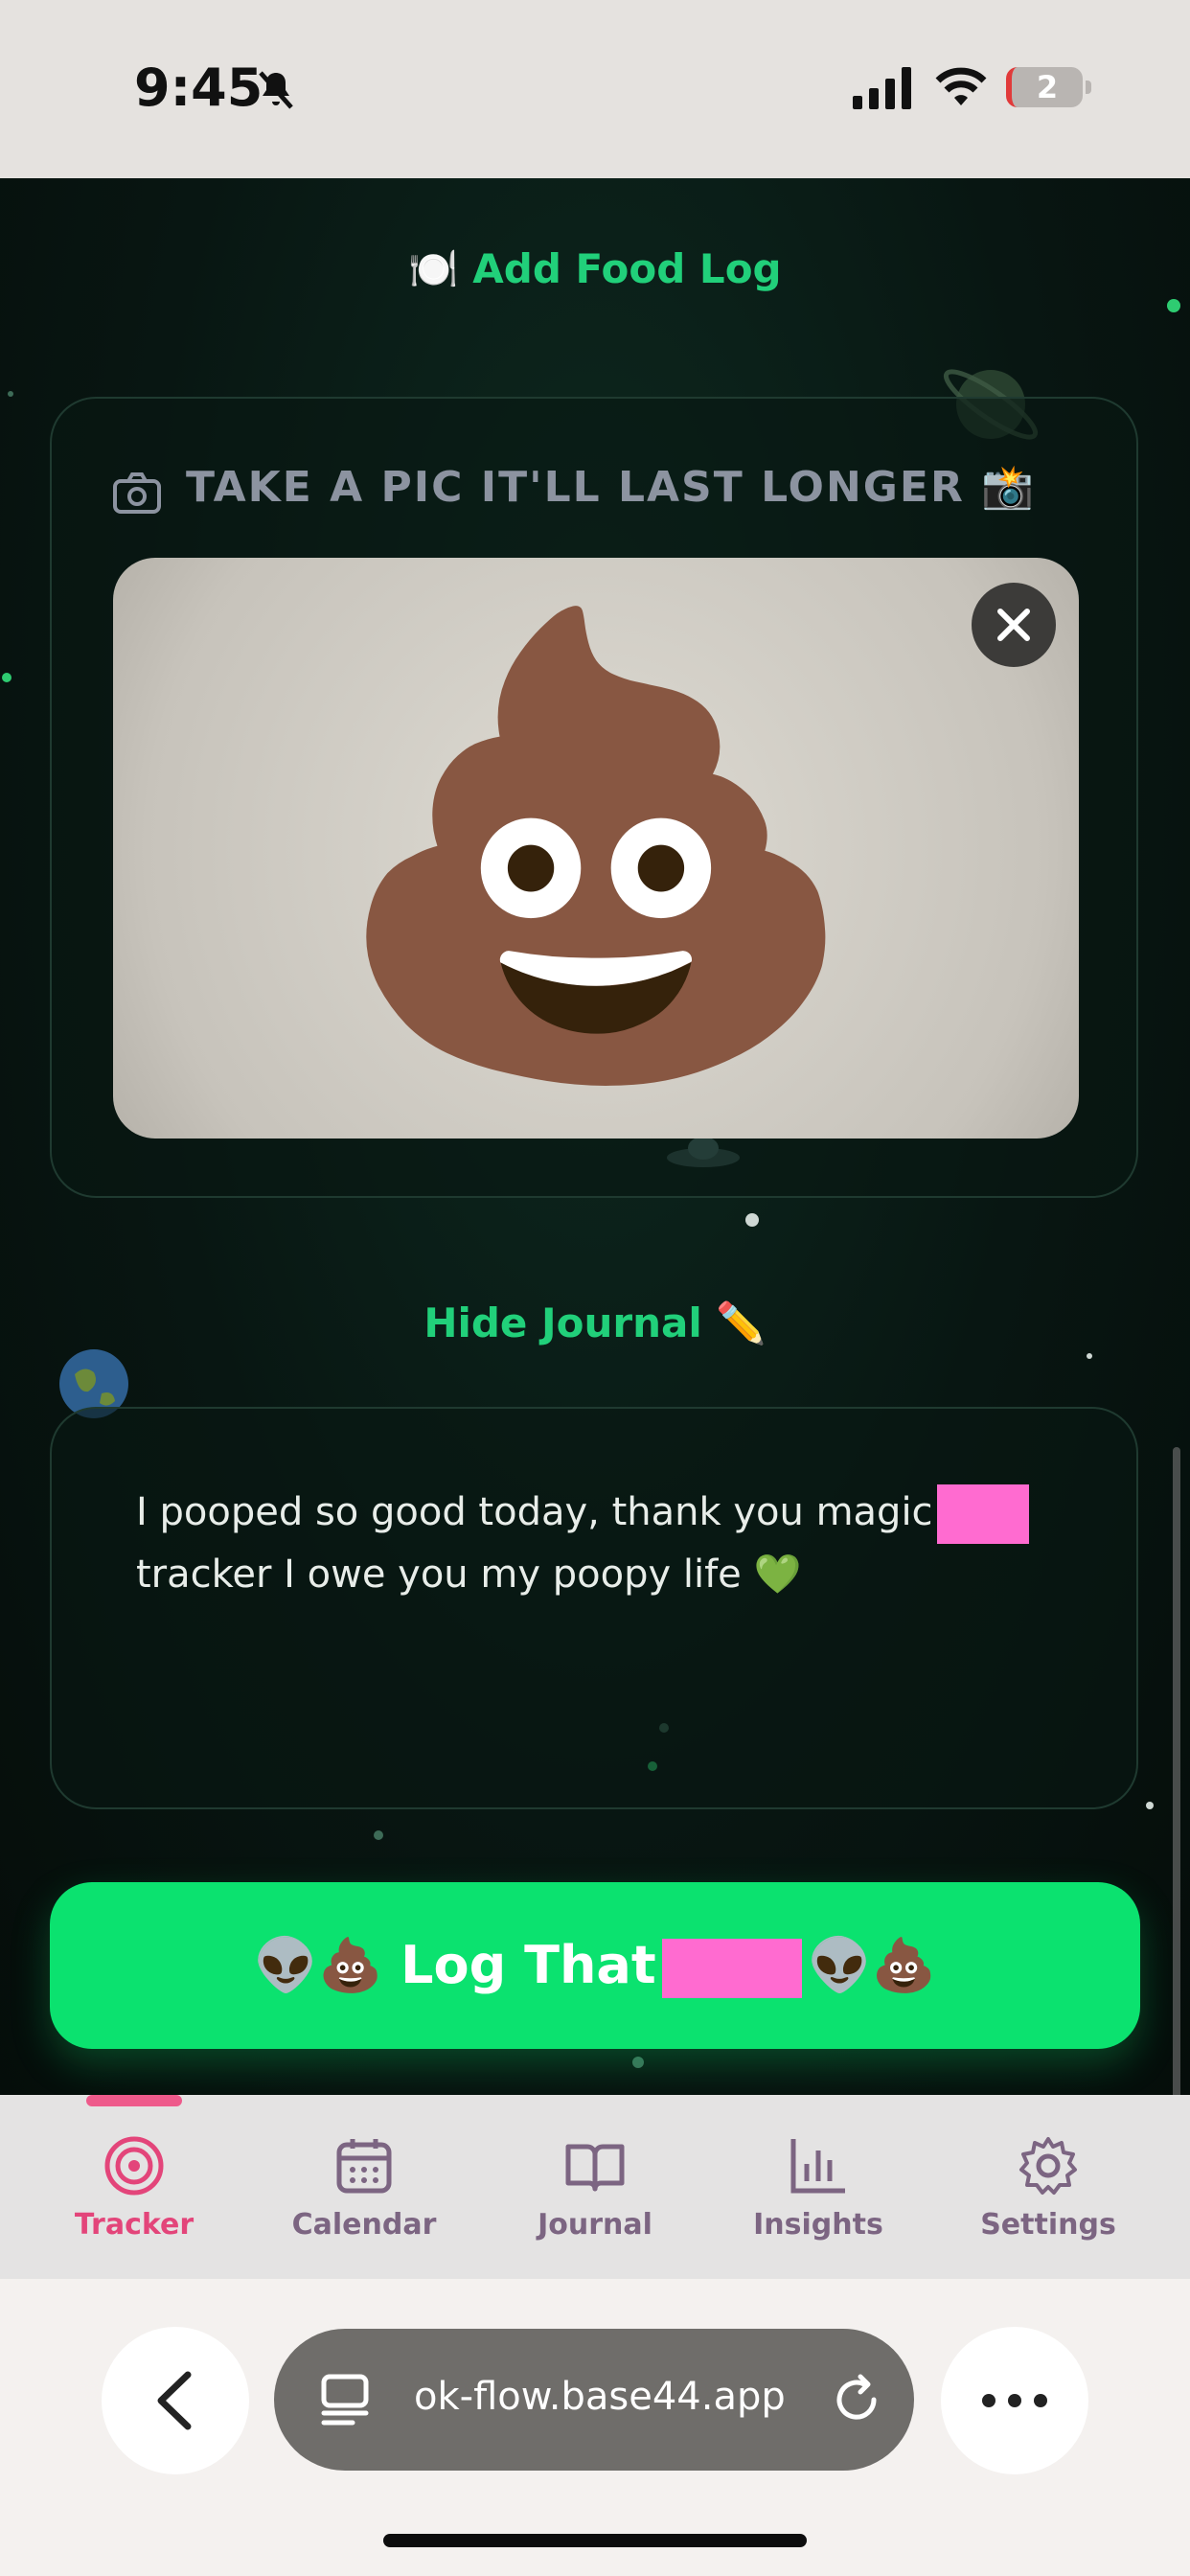  Describe the element at coordinates (882, 88) in the screenshot. I see `signal-icon` at that location.